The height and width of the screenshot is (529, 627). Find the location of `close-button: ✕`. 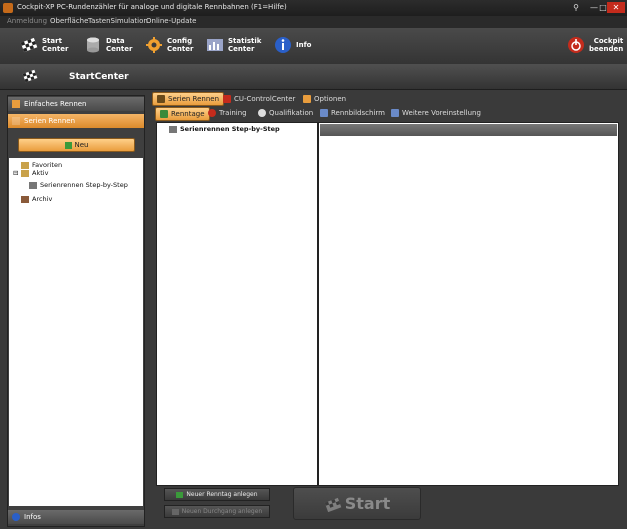

close-button: ✕ is located at coordinates (616, 7).